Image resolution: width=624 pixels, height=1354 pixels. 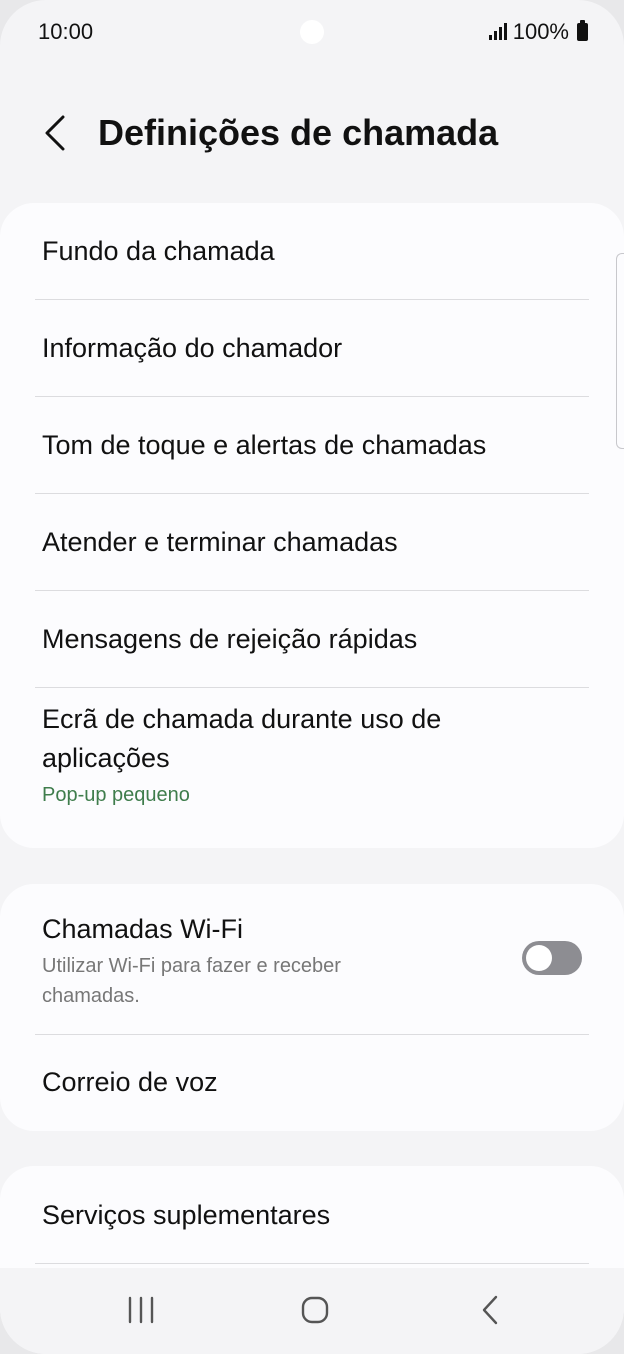 What do you see at coordinates (298, 132) in the screenshot?
I see `page-title: Definições de chamada` at bounding box center [298, 132].